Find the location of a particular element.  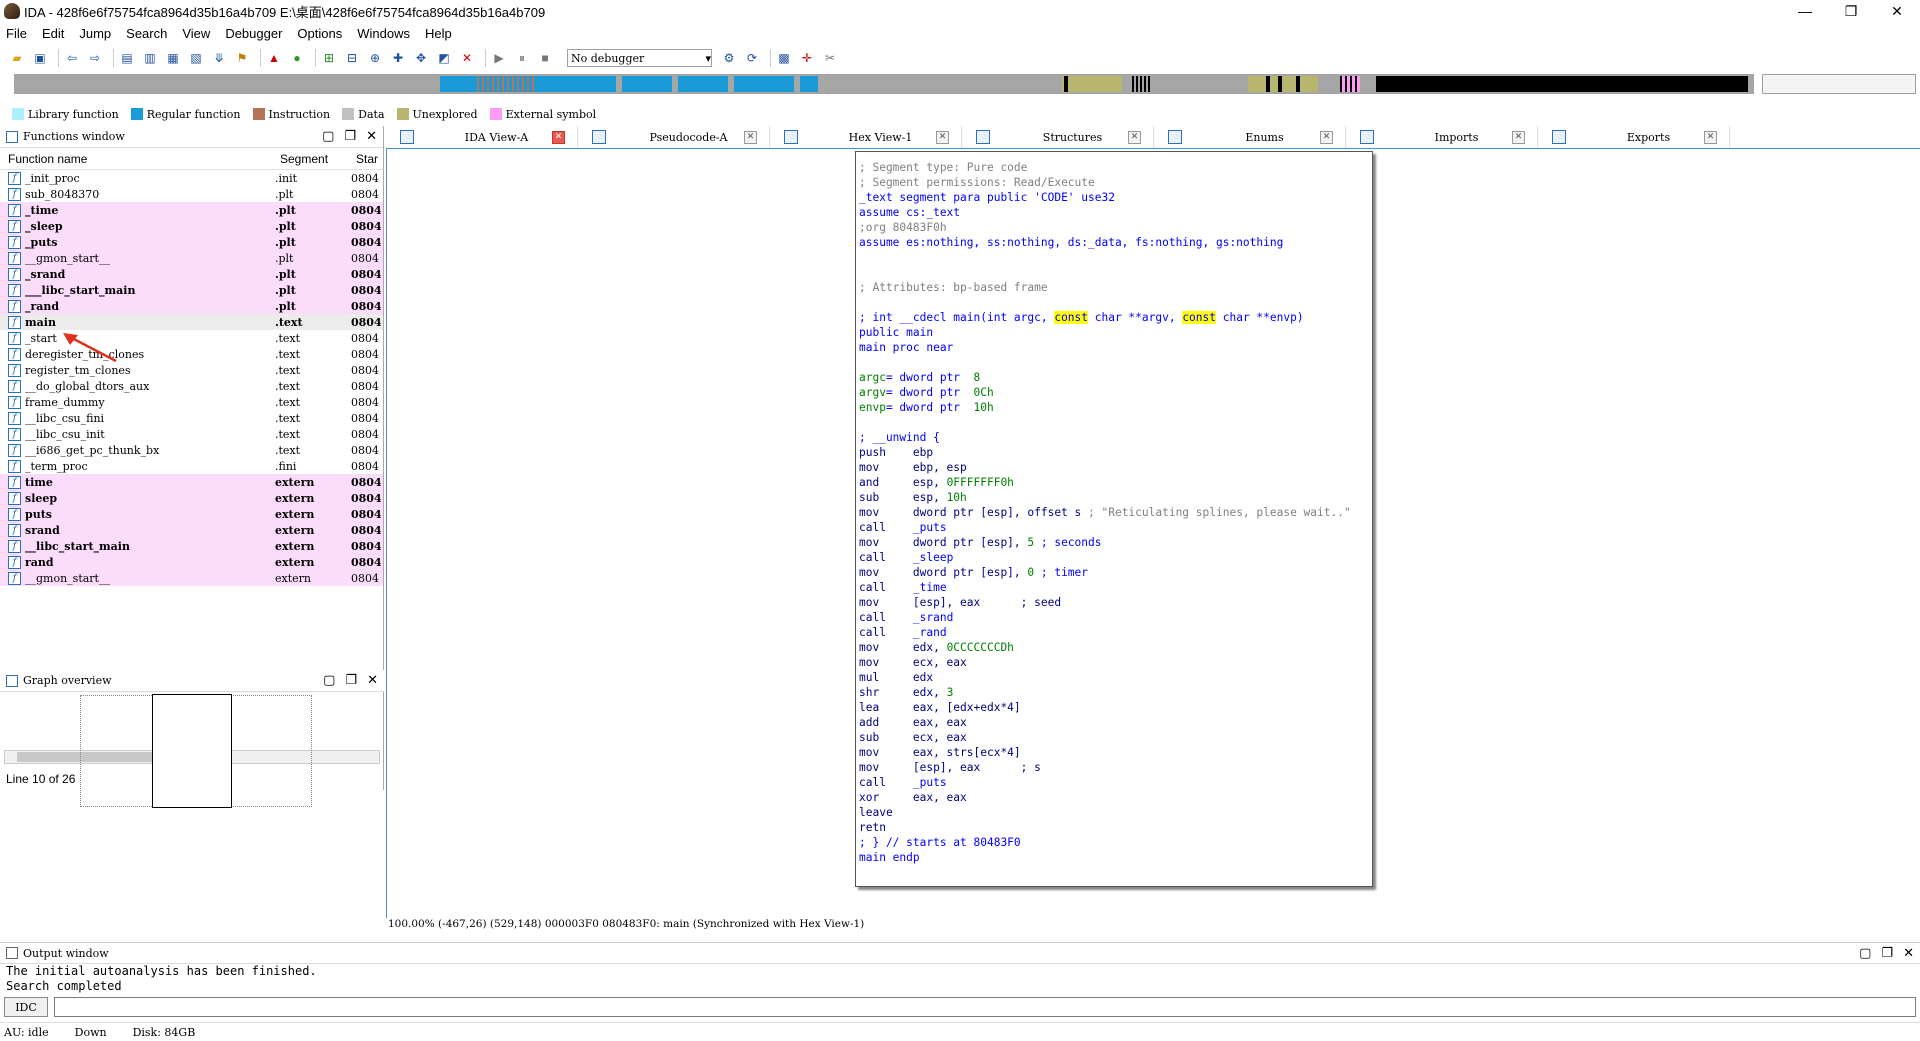

function-row: f deregister_tm_clones .text 0804 is located at coordinates (191, 354).